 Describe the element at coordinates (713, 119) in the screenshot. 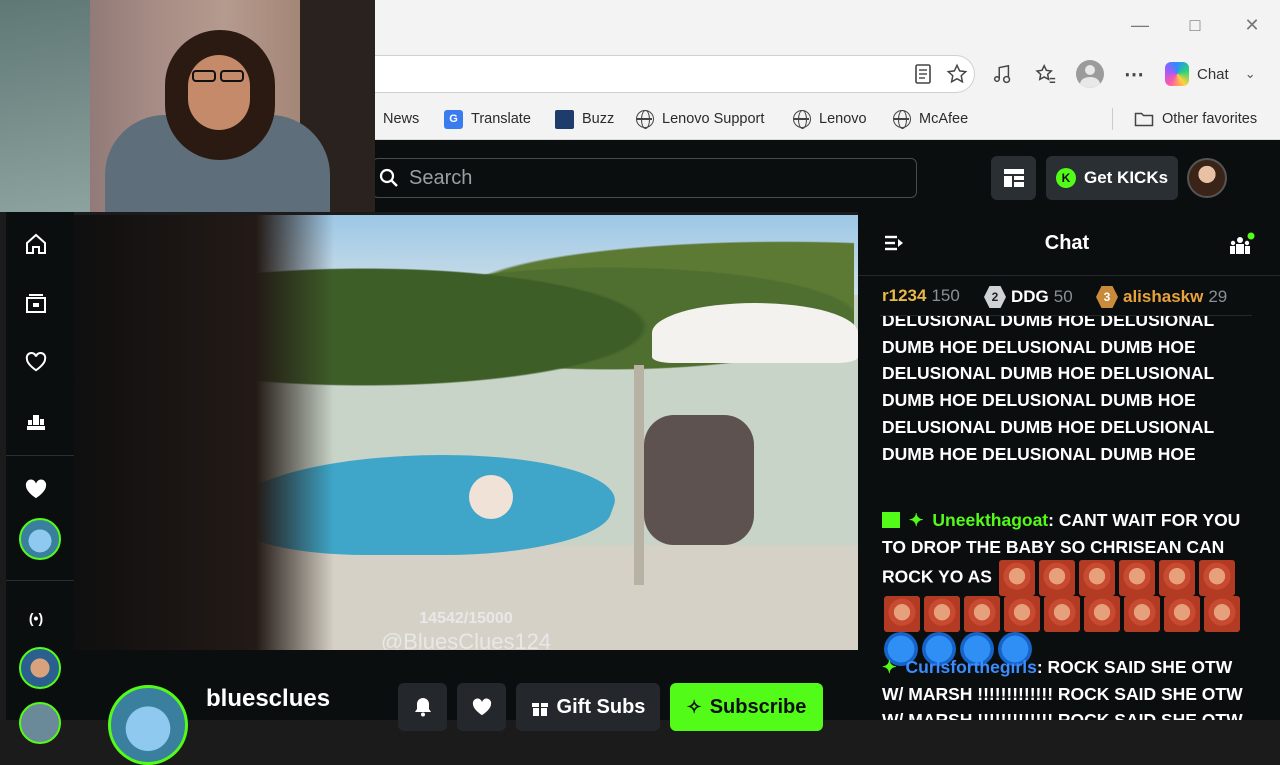

I see `favorite-label: Lenovo Support` at that location.